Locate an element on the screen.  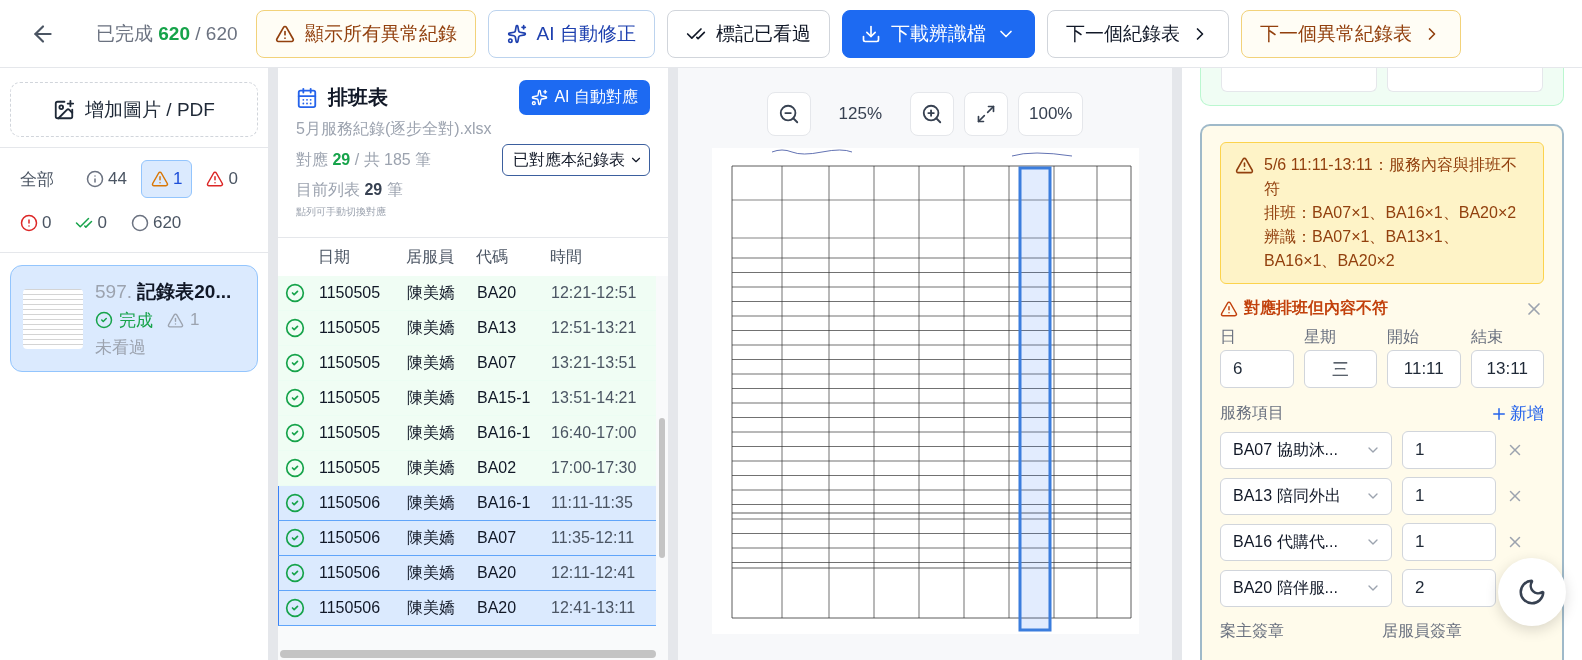
status-text: 完成 is located at coordinates (136, 320).